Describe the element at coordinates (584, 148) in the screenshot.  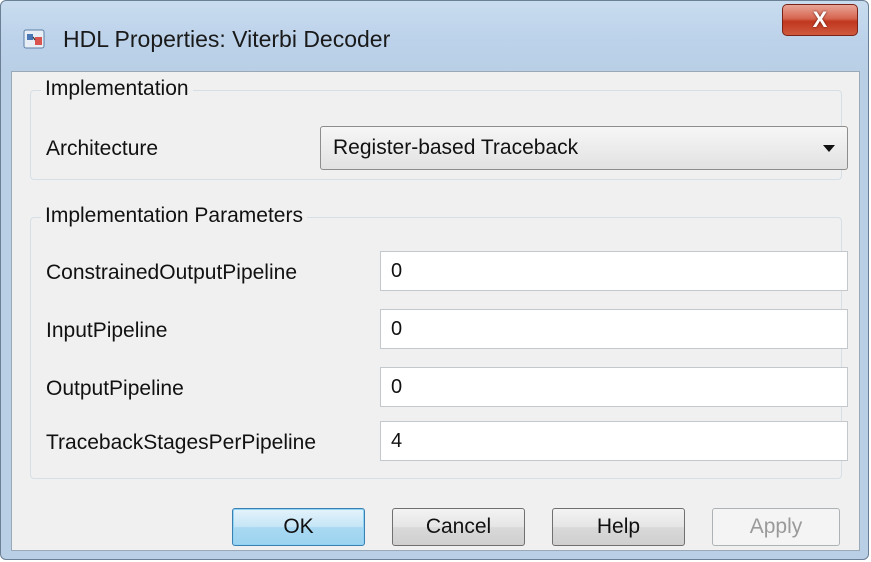
I see `architecture-select: Register-based Traceback` at that location.